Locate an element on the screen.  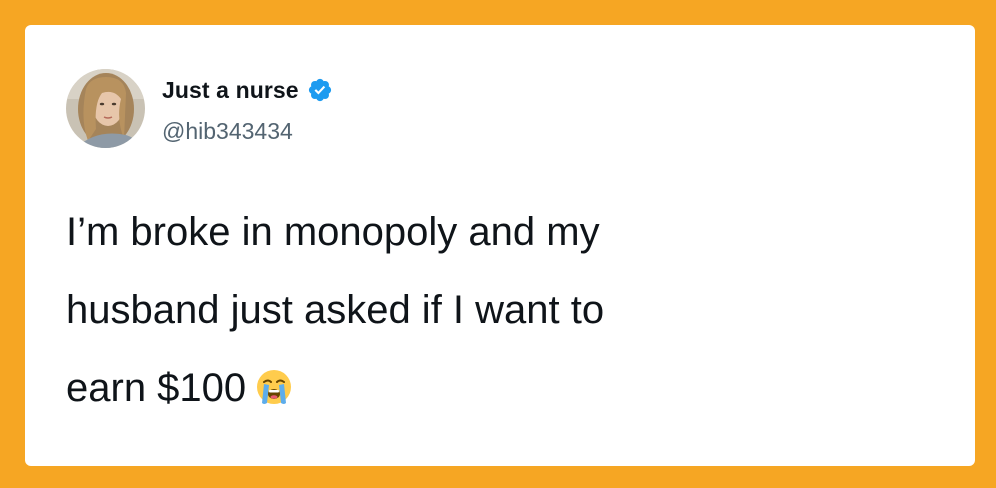
tweet-text-line: husband just asked if I want to is located at coordinates (335, 310).